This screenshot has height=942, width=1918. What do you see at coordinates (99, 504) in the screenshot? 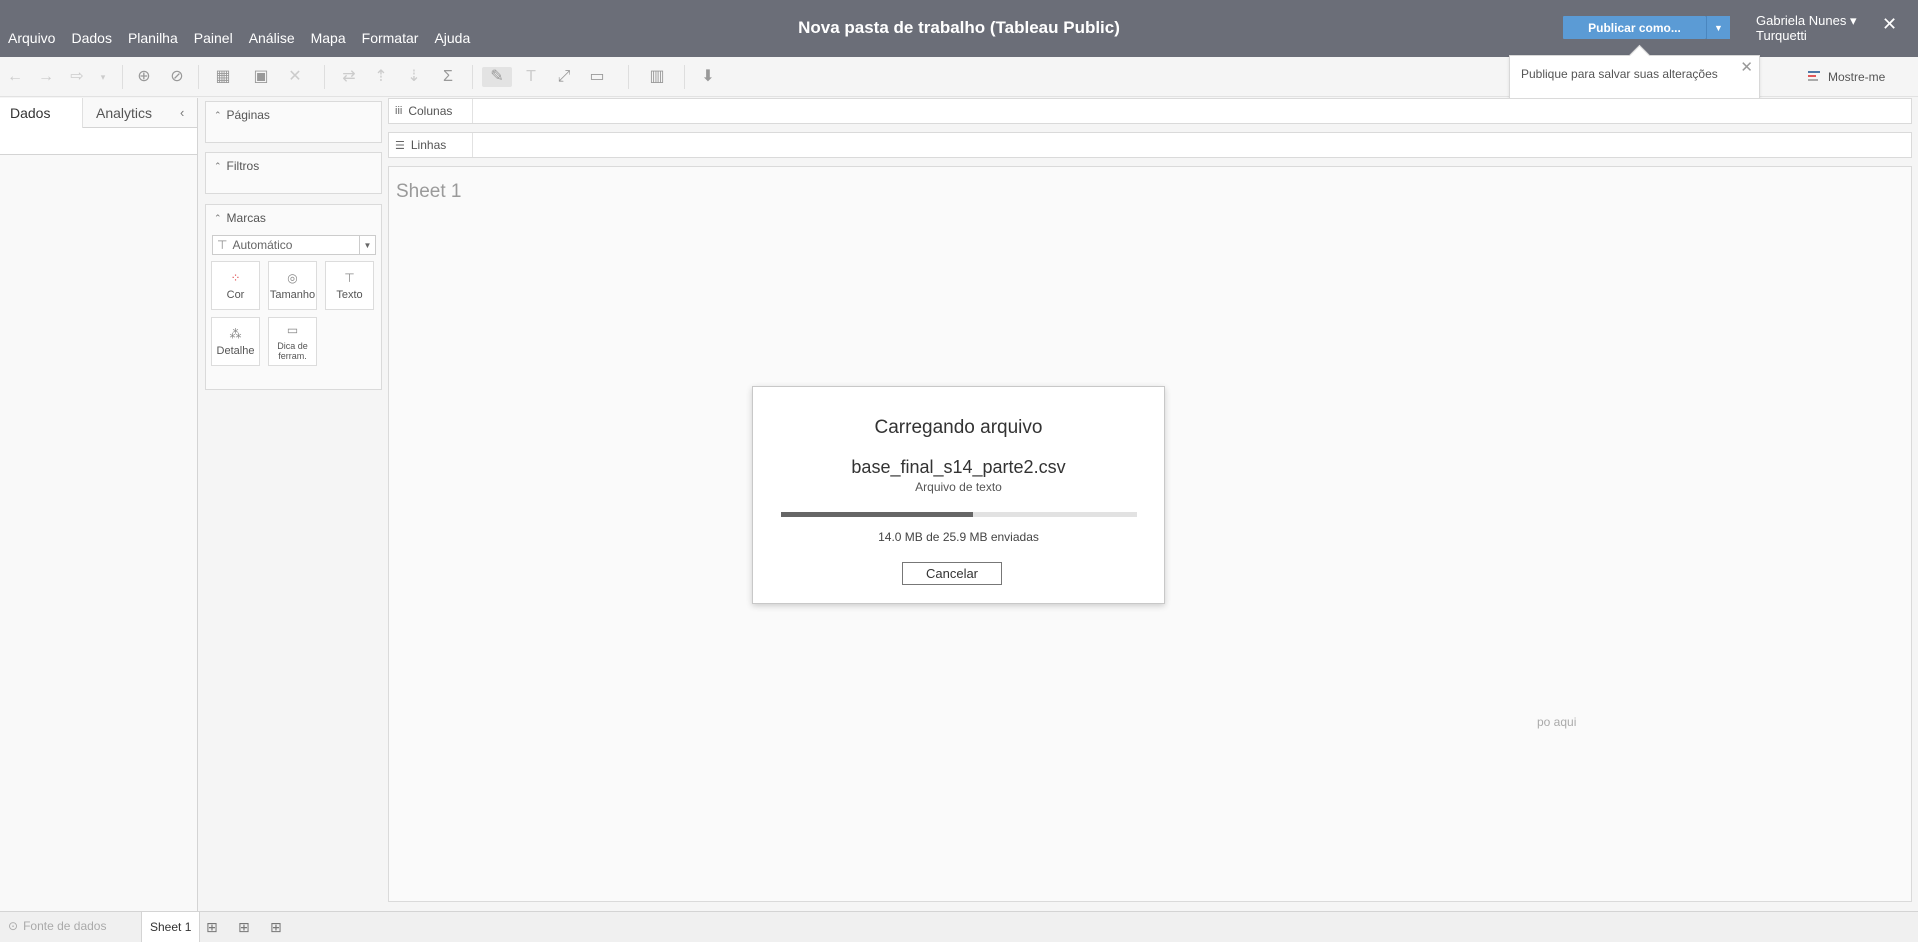
I see `data-pane: Dados Analytics ‹` at bounding box center [99, 504].